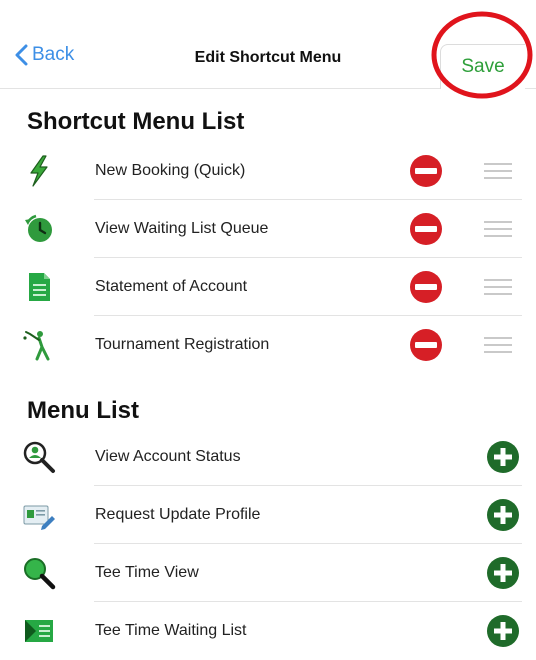 The width and height of the screenshot is (536, 660). What do you see at coordinates (268, 631) in the screenshot?
I see `menu-row-tee-time-waiting: Tee Time Waiting List` at bounding box center [268, 631].